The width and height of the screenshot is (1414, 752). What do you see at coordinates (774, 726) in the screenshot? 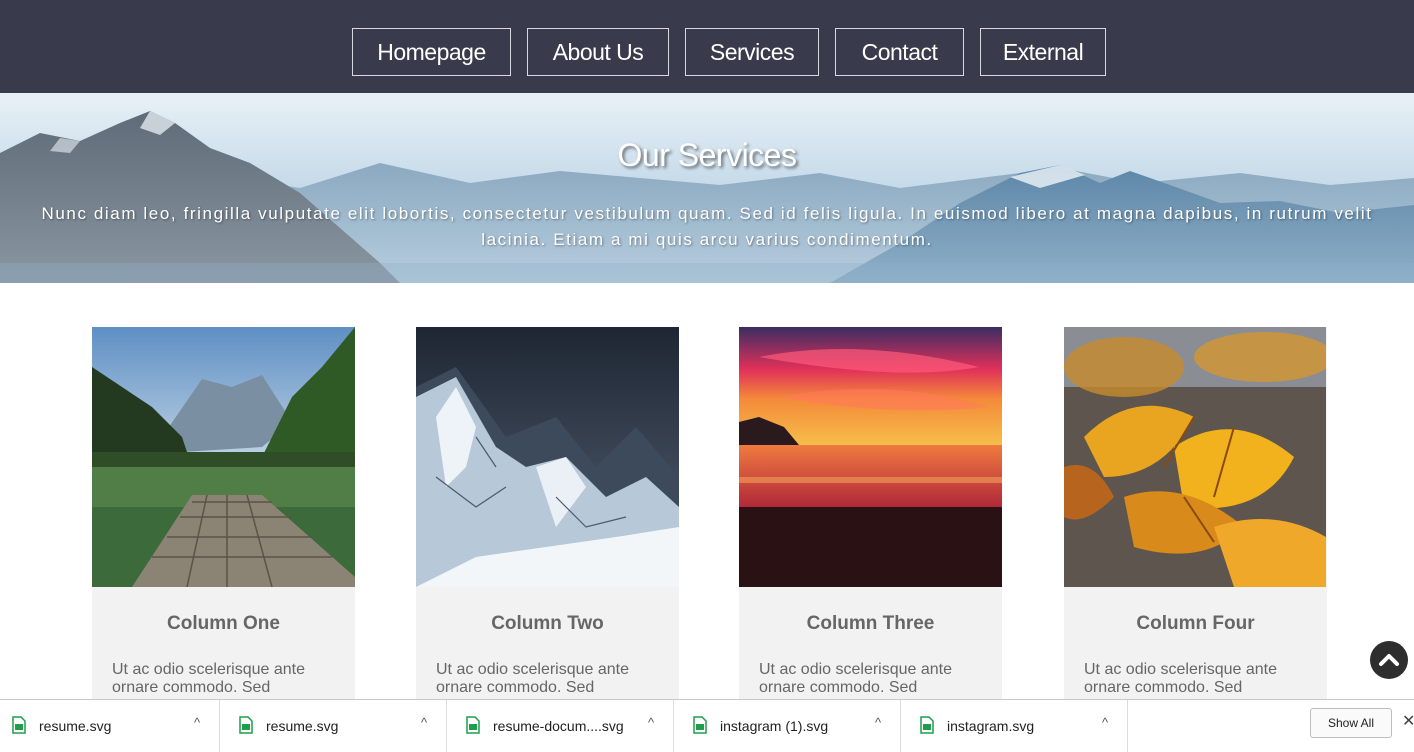
I see `download-filename: instagram (1).svg` at bounding box center [774, 726].